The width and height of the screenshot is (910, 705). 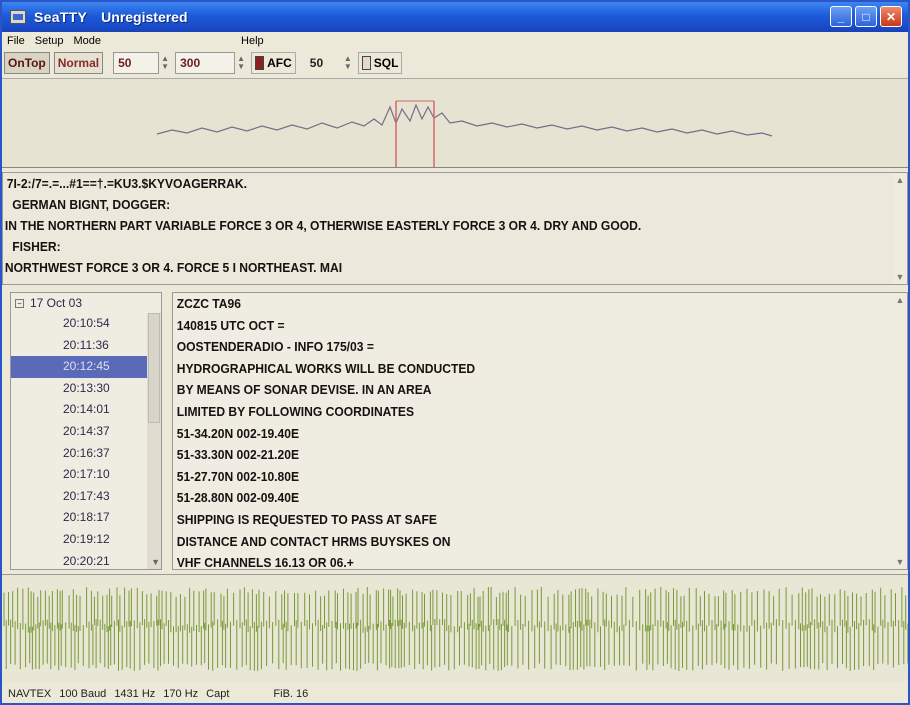 What do you see at coordinates (154, 368) in the screenshot?
I see `tree-scroll-thumb` at bounding box center [154, 368].